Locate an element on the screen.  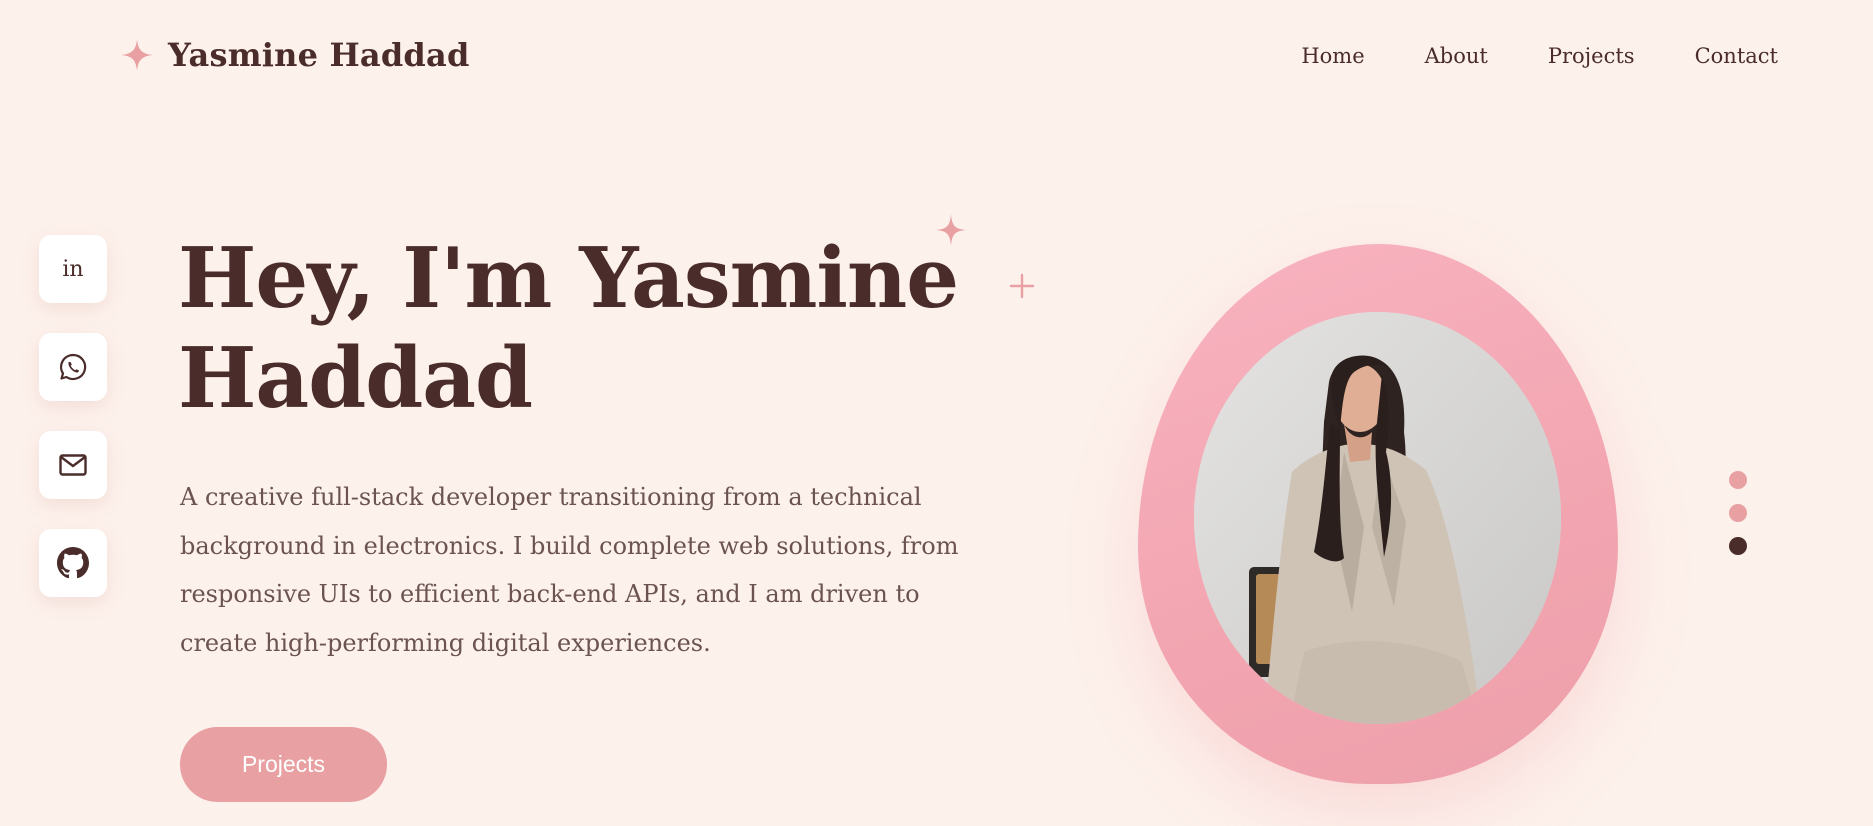
profile-photo is located at coordinates (1377, 518).